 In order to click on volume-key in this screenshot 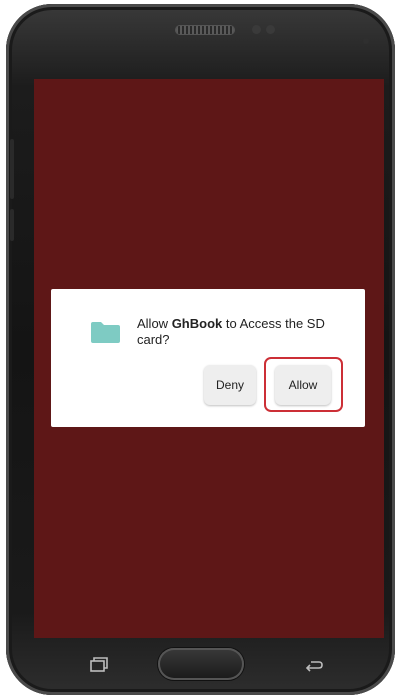, I will do `click(12, 169)`.